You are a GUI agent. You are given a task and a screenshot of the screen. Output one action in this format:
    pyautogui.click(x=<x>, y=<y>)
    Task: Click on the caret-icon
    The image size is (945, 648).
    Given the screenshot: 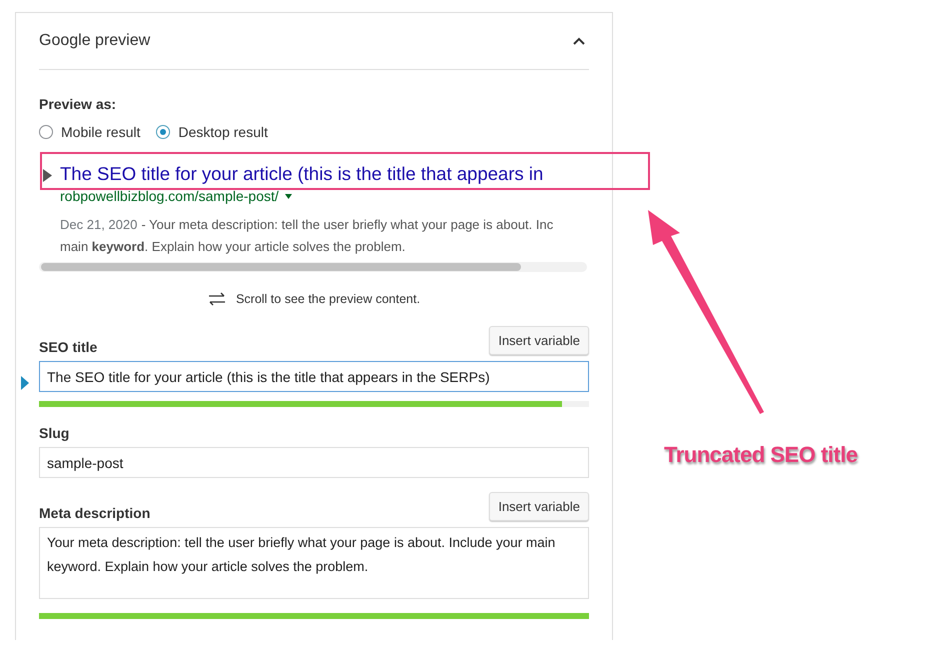 What is the action you would take?
    pyautogui.click(x=47, y=175)
    